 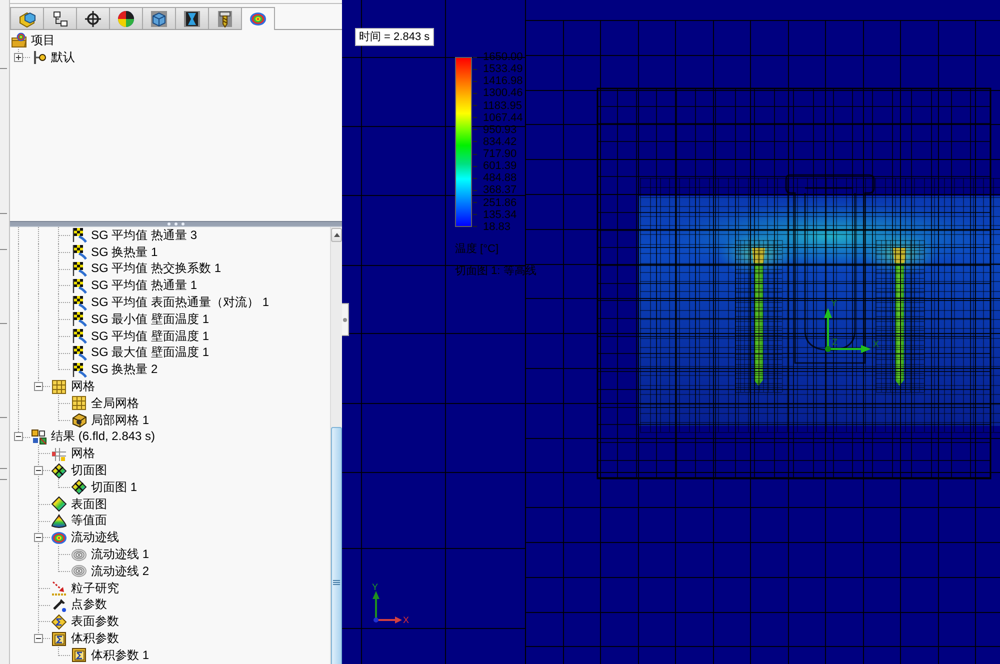 I want to click on scroll-up-button, so click(x=336, y=235).